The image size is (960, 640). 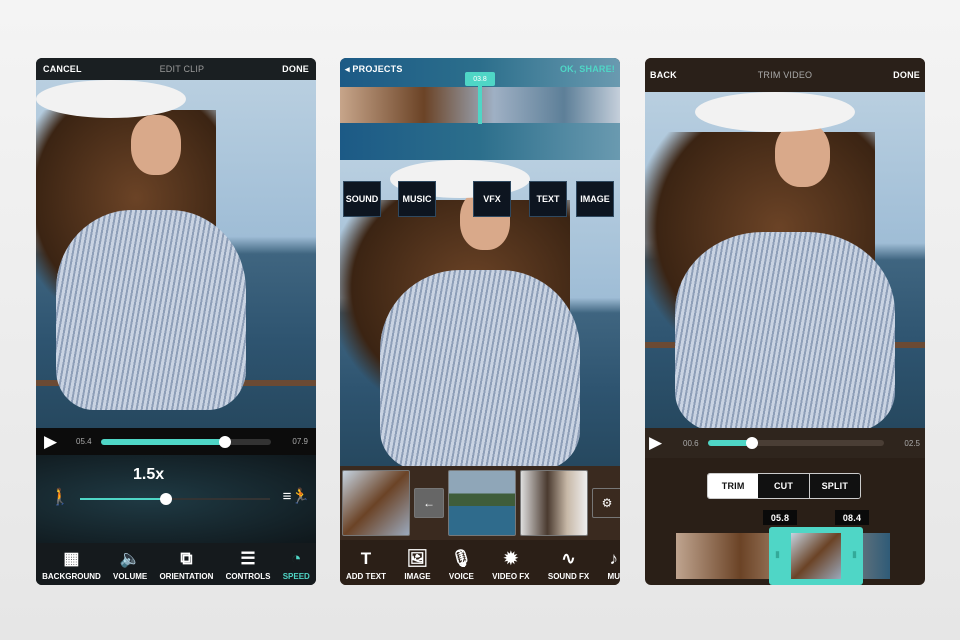 I want to click on speed-value: 1.5x, so click(x=149, y=474).